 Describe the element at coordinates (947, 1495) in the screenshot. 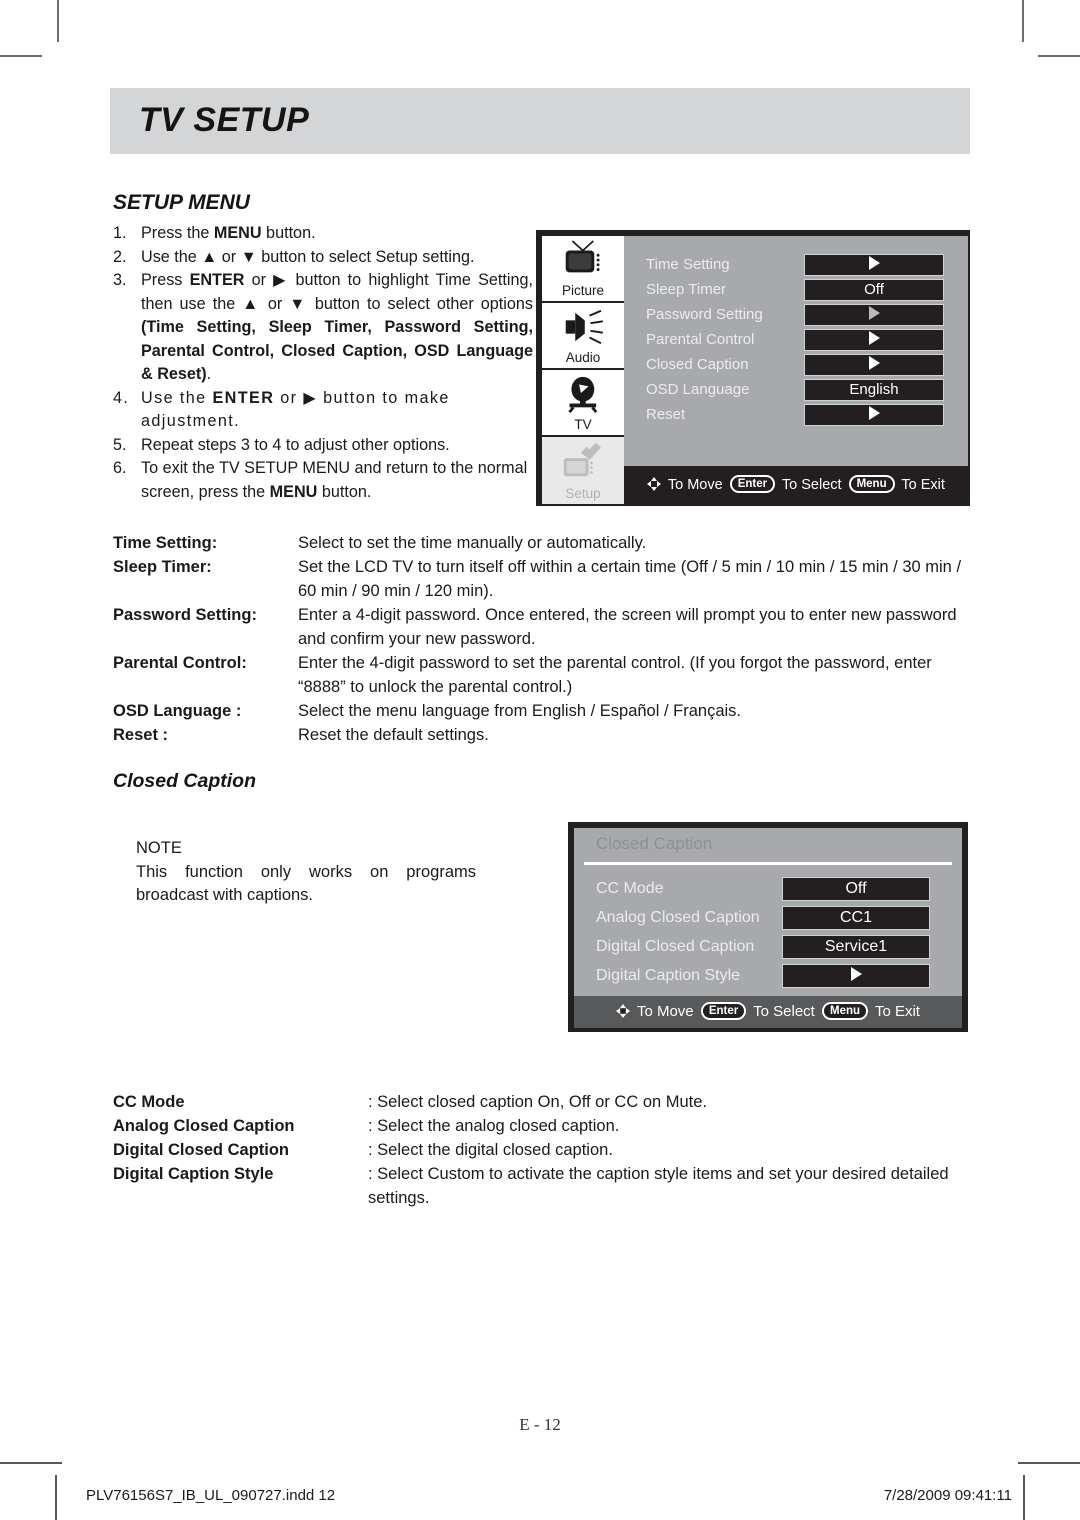

I see `footer-timestamp: 7/28/2009 09:41:11` at that location.